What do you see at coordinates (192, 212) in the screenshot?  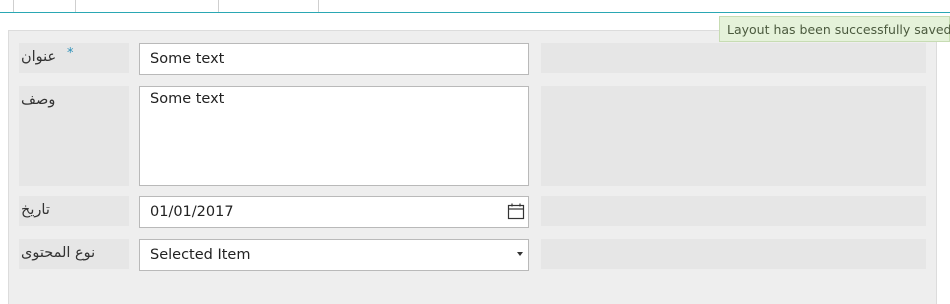 I see `date-input-value: 01/01/2017` at bounding box center [192, 212].